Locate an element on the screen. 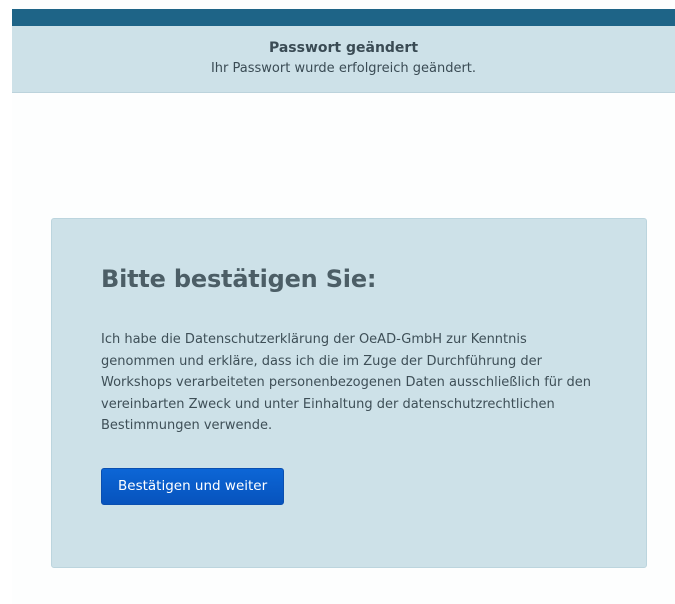 This screenshot has width=675, height=604. notice-message: Ihr Passwort wurde erfolgreich geändert. is located at coordinates (343, 68).